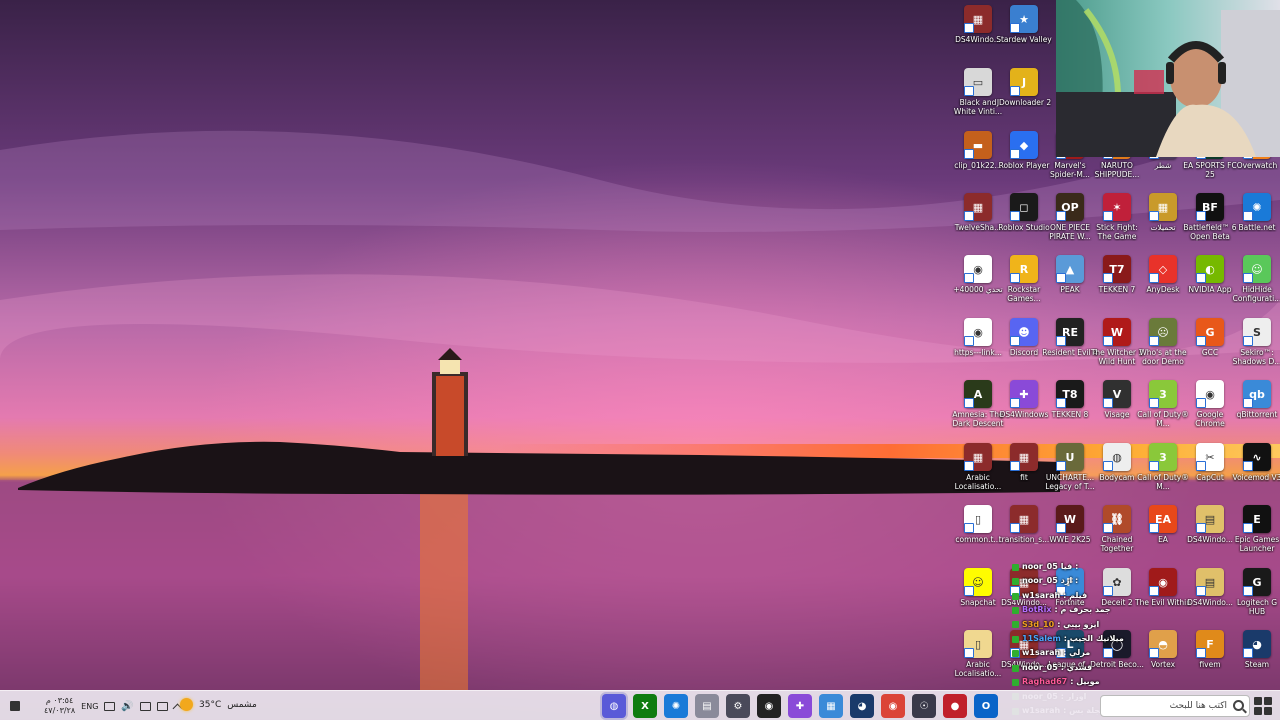 The width and height of the screenshot is (1280, 720). Describe the element at coordinates (614, 706) in the screenshot. I see `taskbar-app-stream: ◍` at that location.